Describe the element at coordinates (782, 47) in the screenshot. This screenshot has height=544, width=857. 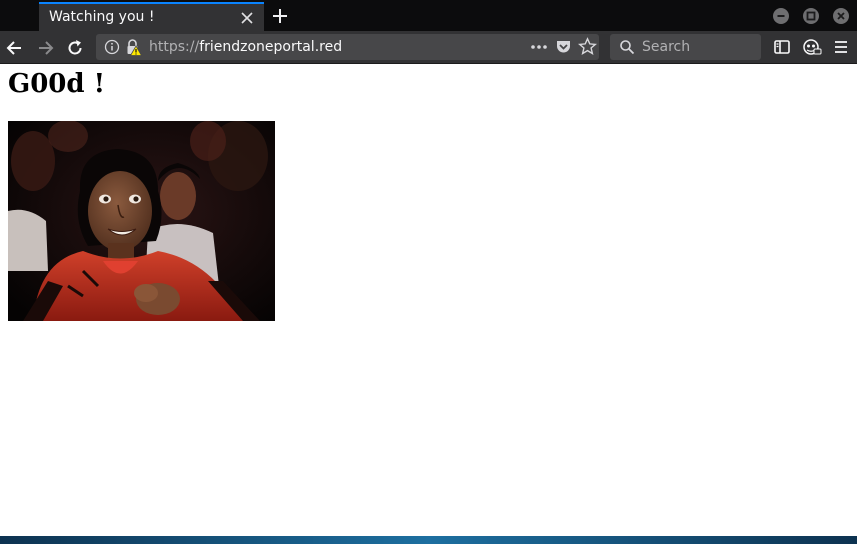
I see `sidebar-icon` at that location.